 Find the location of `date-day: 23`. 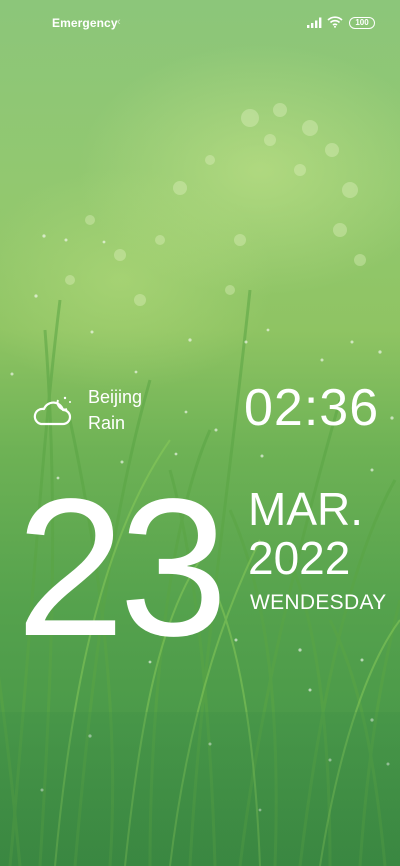

date-day: 23 is located at coordinates (122, 567).